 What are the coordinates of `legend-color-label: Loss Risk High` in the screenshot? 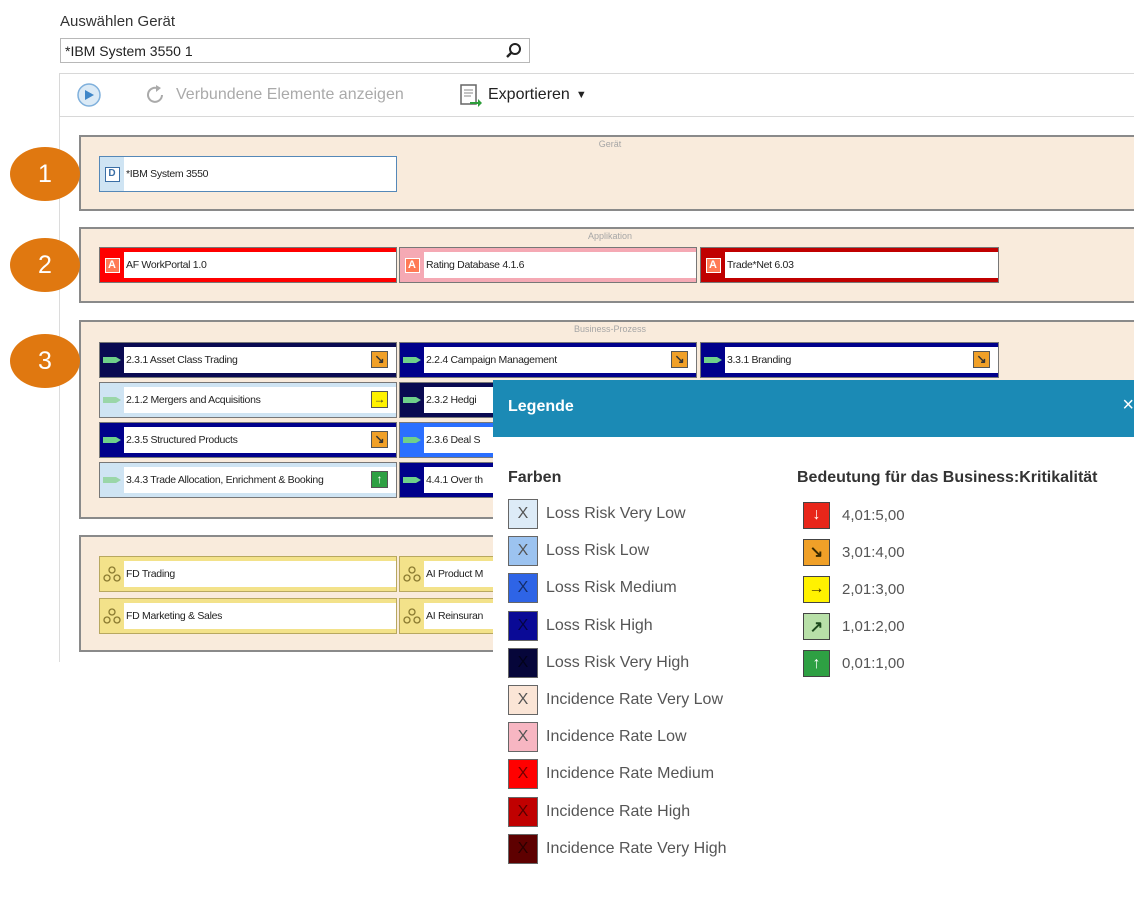 It's located at (599, 625).